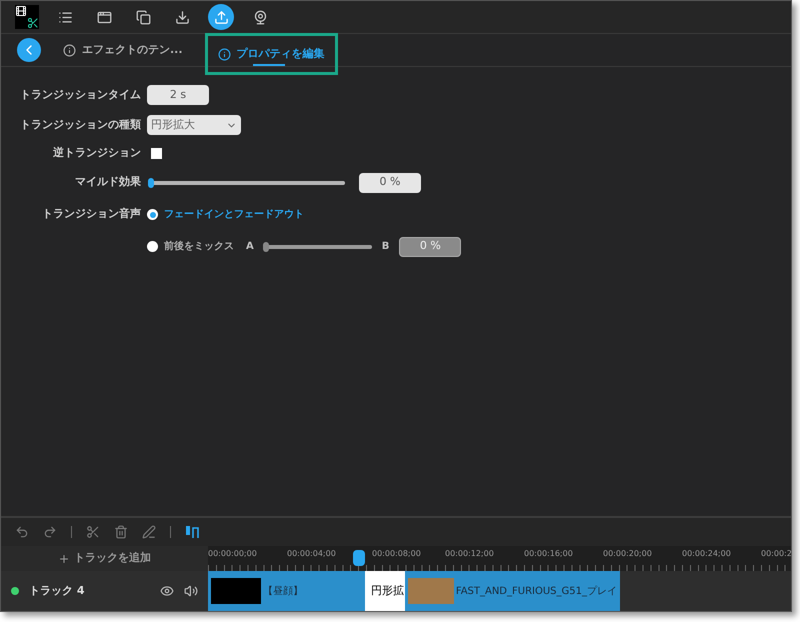 The image size is (800, 622). What do you see at coordinates (234, 215) in the screenshot?
I see `radio-label: フェードインとフェードアウト` at bounding box center [234, 215].